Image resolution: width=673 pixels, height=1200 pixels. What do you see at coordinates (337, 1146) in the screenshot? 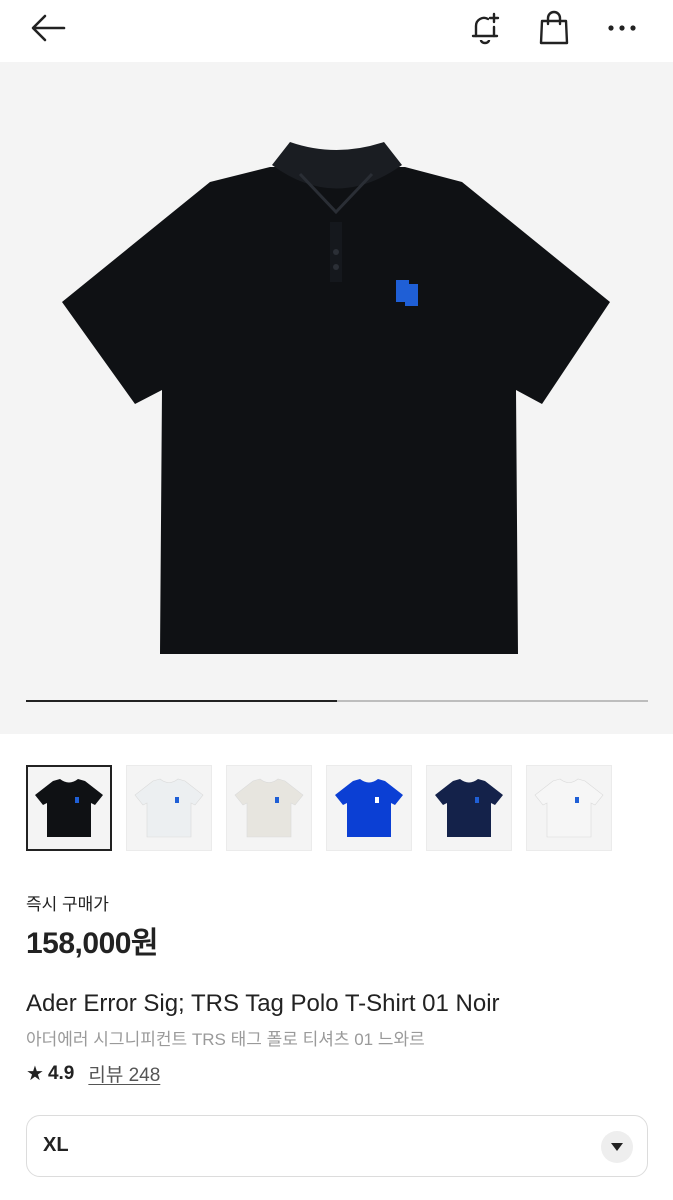
I see `size-select: XL` at bounding box center [337, 1146].